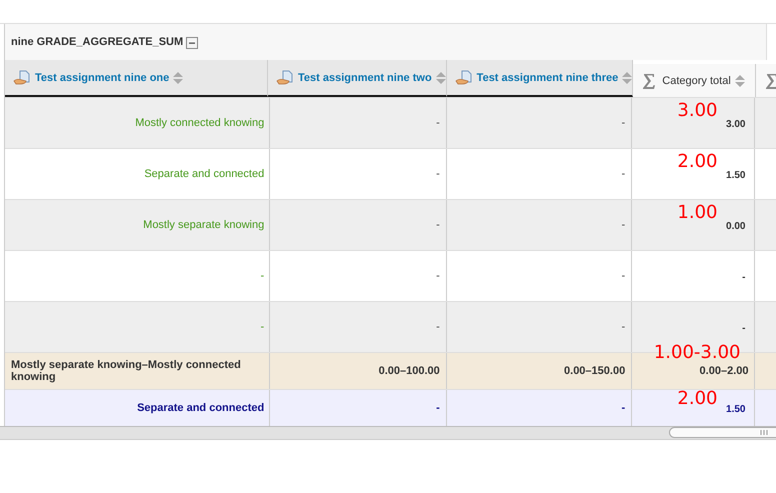 The height and width of the screenshot is (493, 776). Describe the element at coordinates (388, 433) in the screenshot. I see `horizontal-scrollbar` at that location.